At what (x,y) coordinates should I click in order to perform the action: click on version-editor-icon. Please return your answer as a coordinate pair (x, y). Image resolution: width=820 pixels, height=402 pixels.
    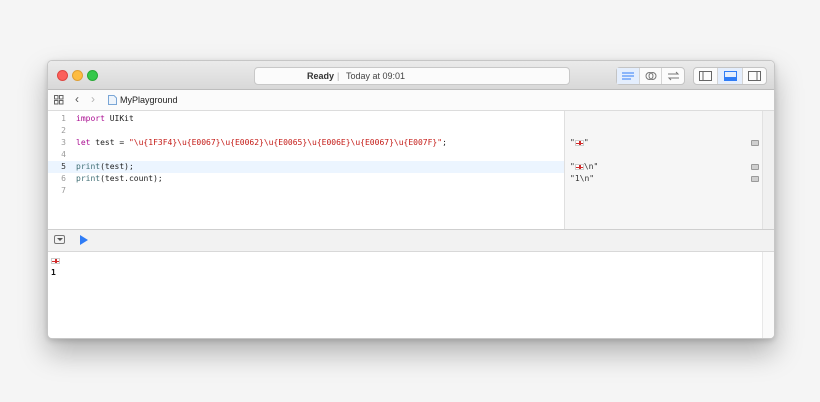
    Looking at the image, I should click on (673, 76).